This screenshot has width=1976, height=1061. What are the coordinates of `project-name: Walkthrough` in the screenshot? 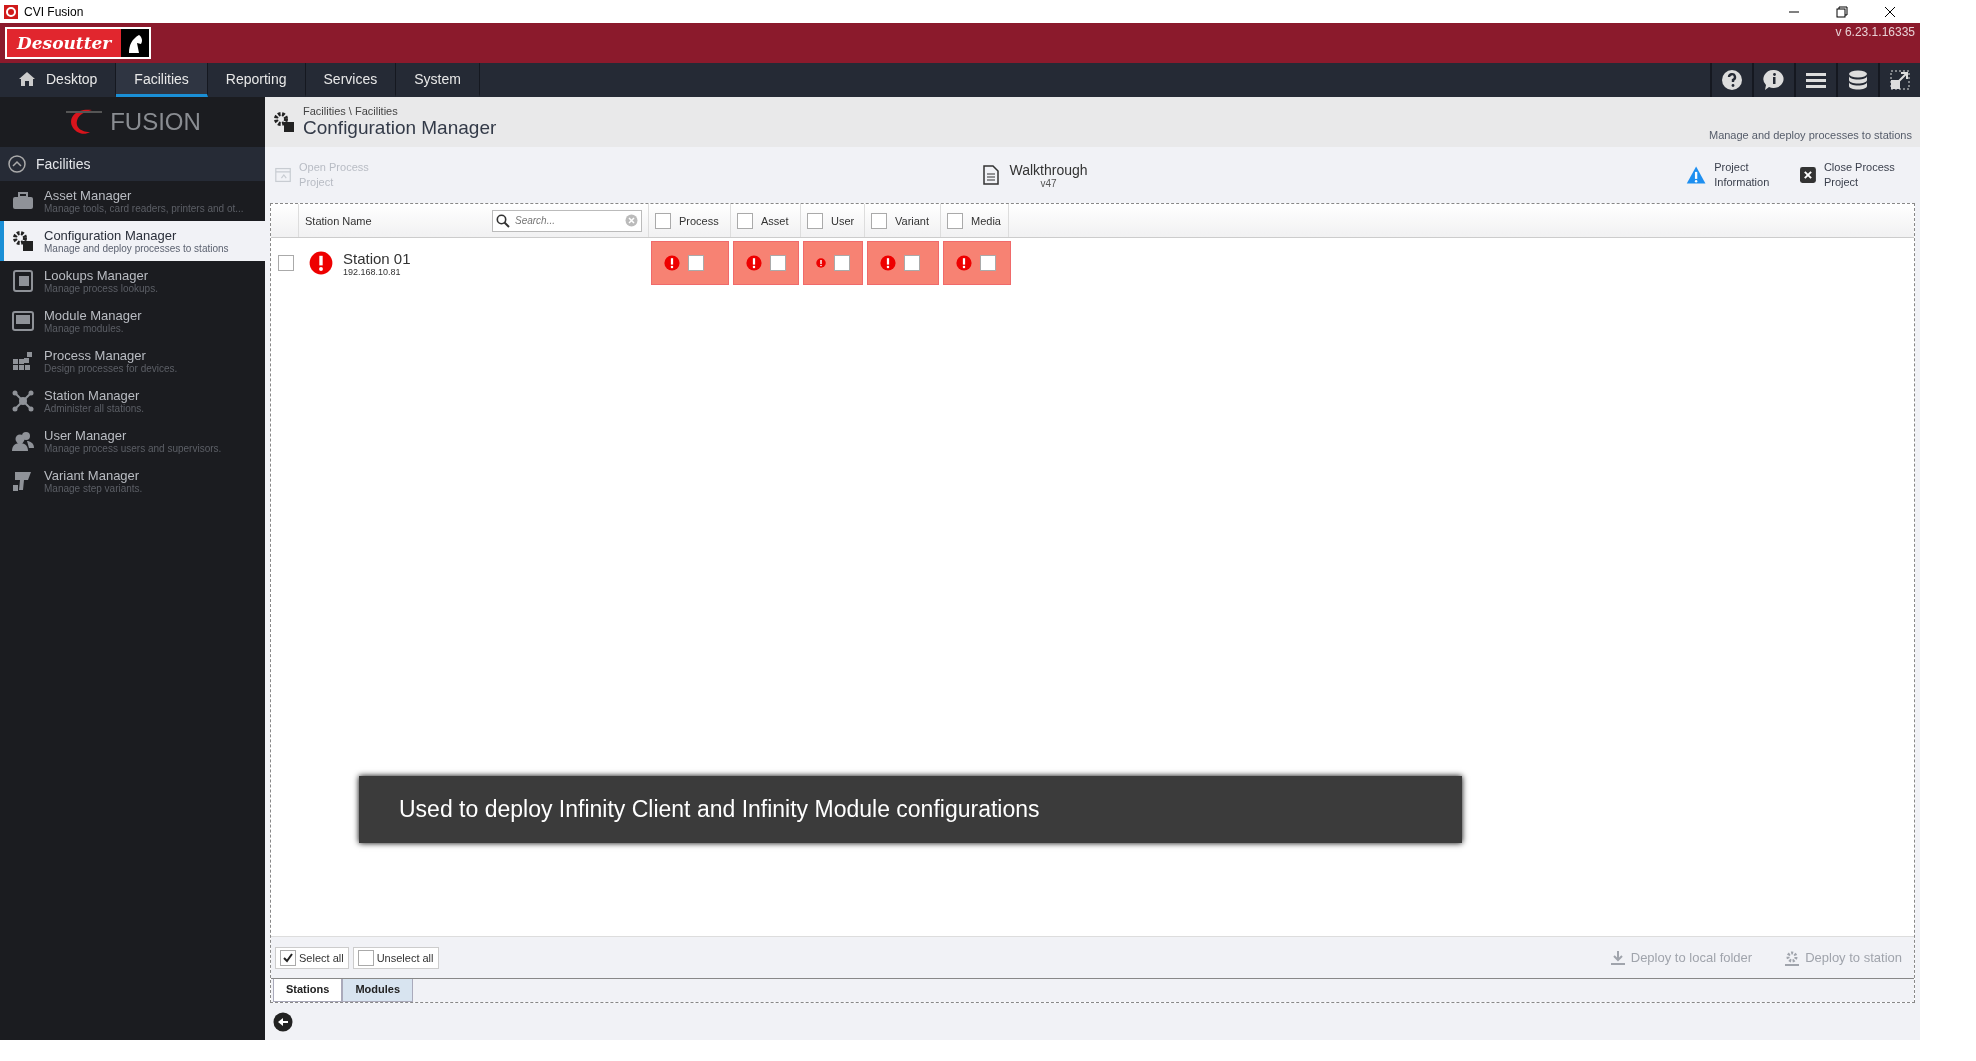 It's located at (1048, 169).